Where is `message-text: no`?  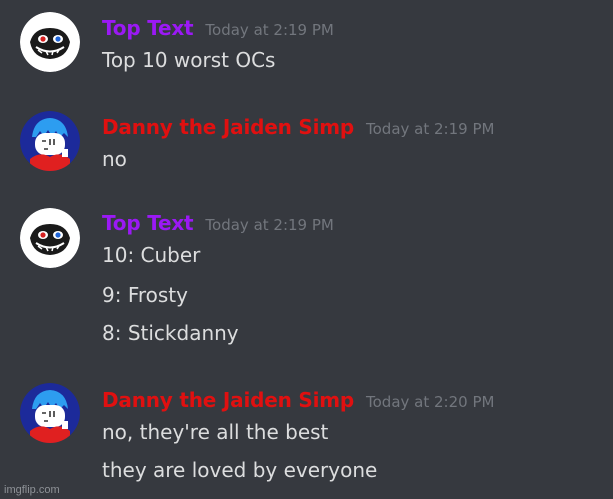
message-text: no is located at coordinates (114, 159).